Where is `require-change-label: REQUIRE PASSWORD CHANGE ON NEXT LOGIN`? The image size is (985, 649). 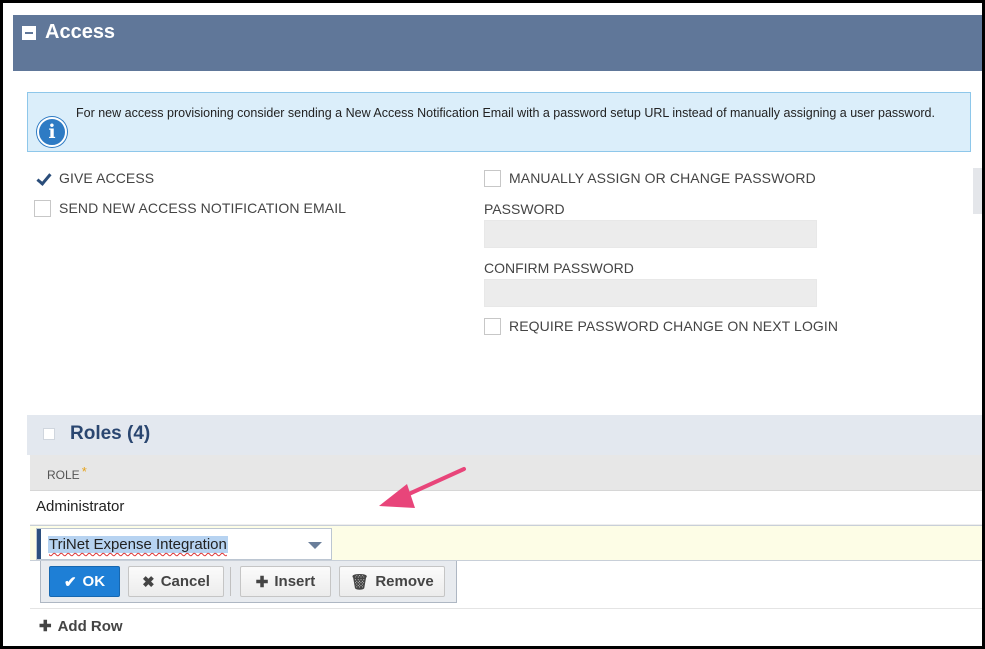 require-change-label: REQUIRE PASSWORD CHANGE ON NEXT LOGIN is located at coordinates (674, 326).